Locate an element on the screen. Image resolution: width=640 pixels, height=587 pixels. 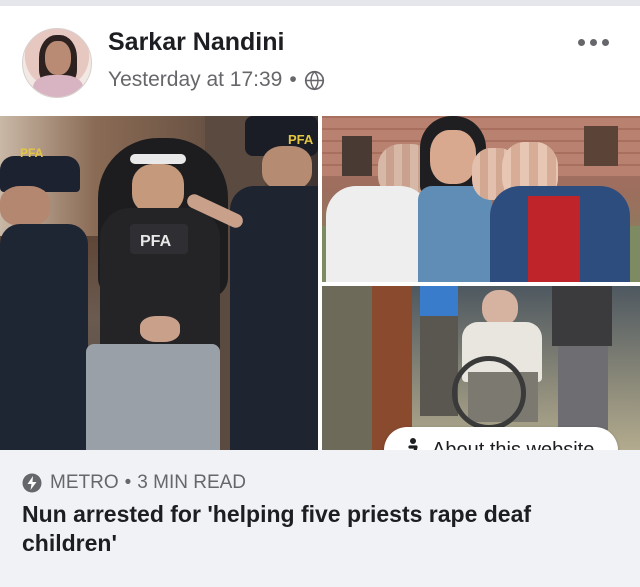
author-name: Sarkar Nandini is located at coordinates (196, 42).